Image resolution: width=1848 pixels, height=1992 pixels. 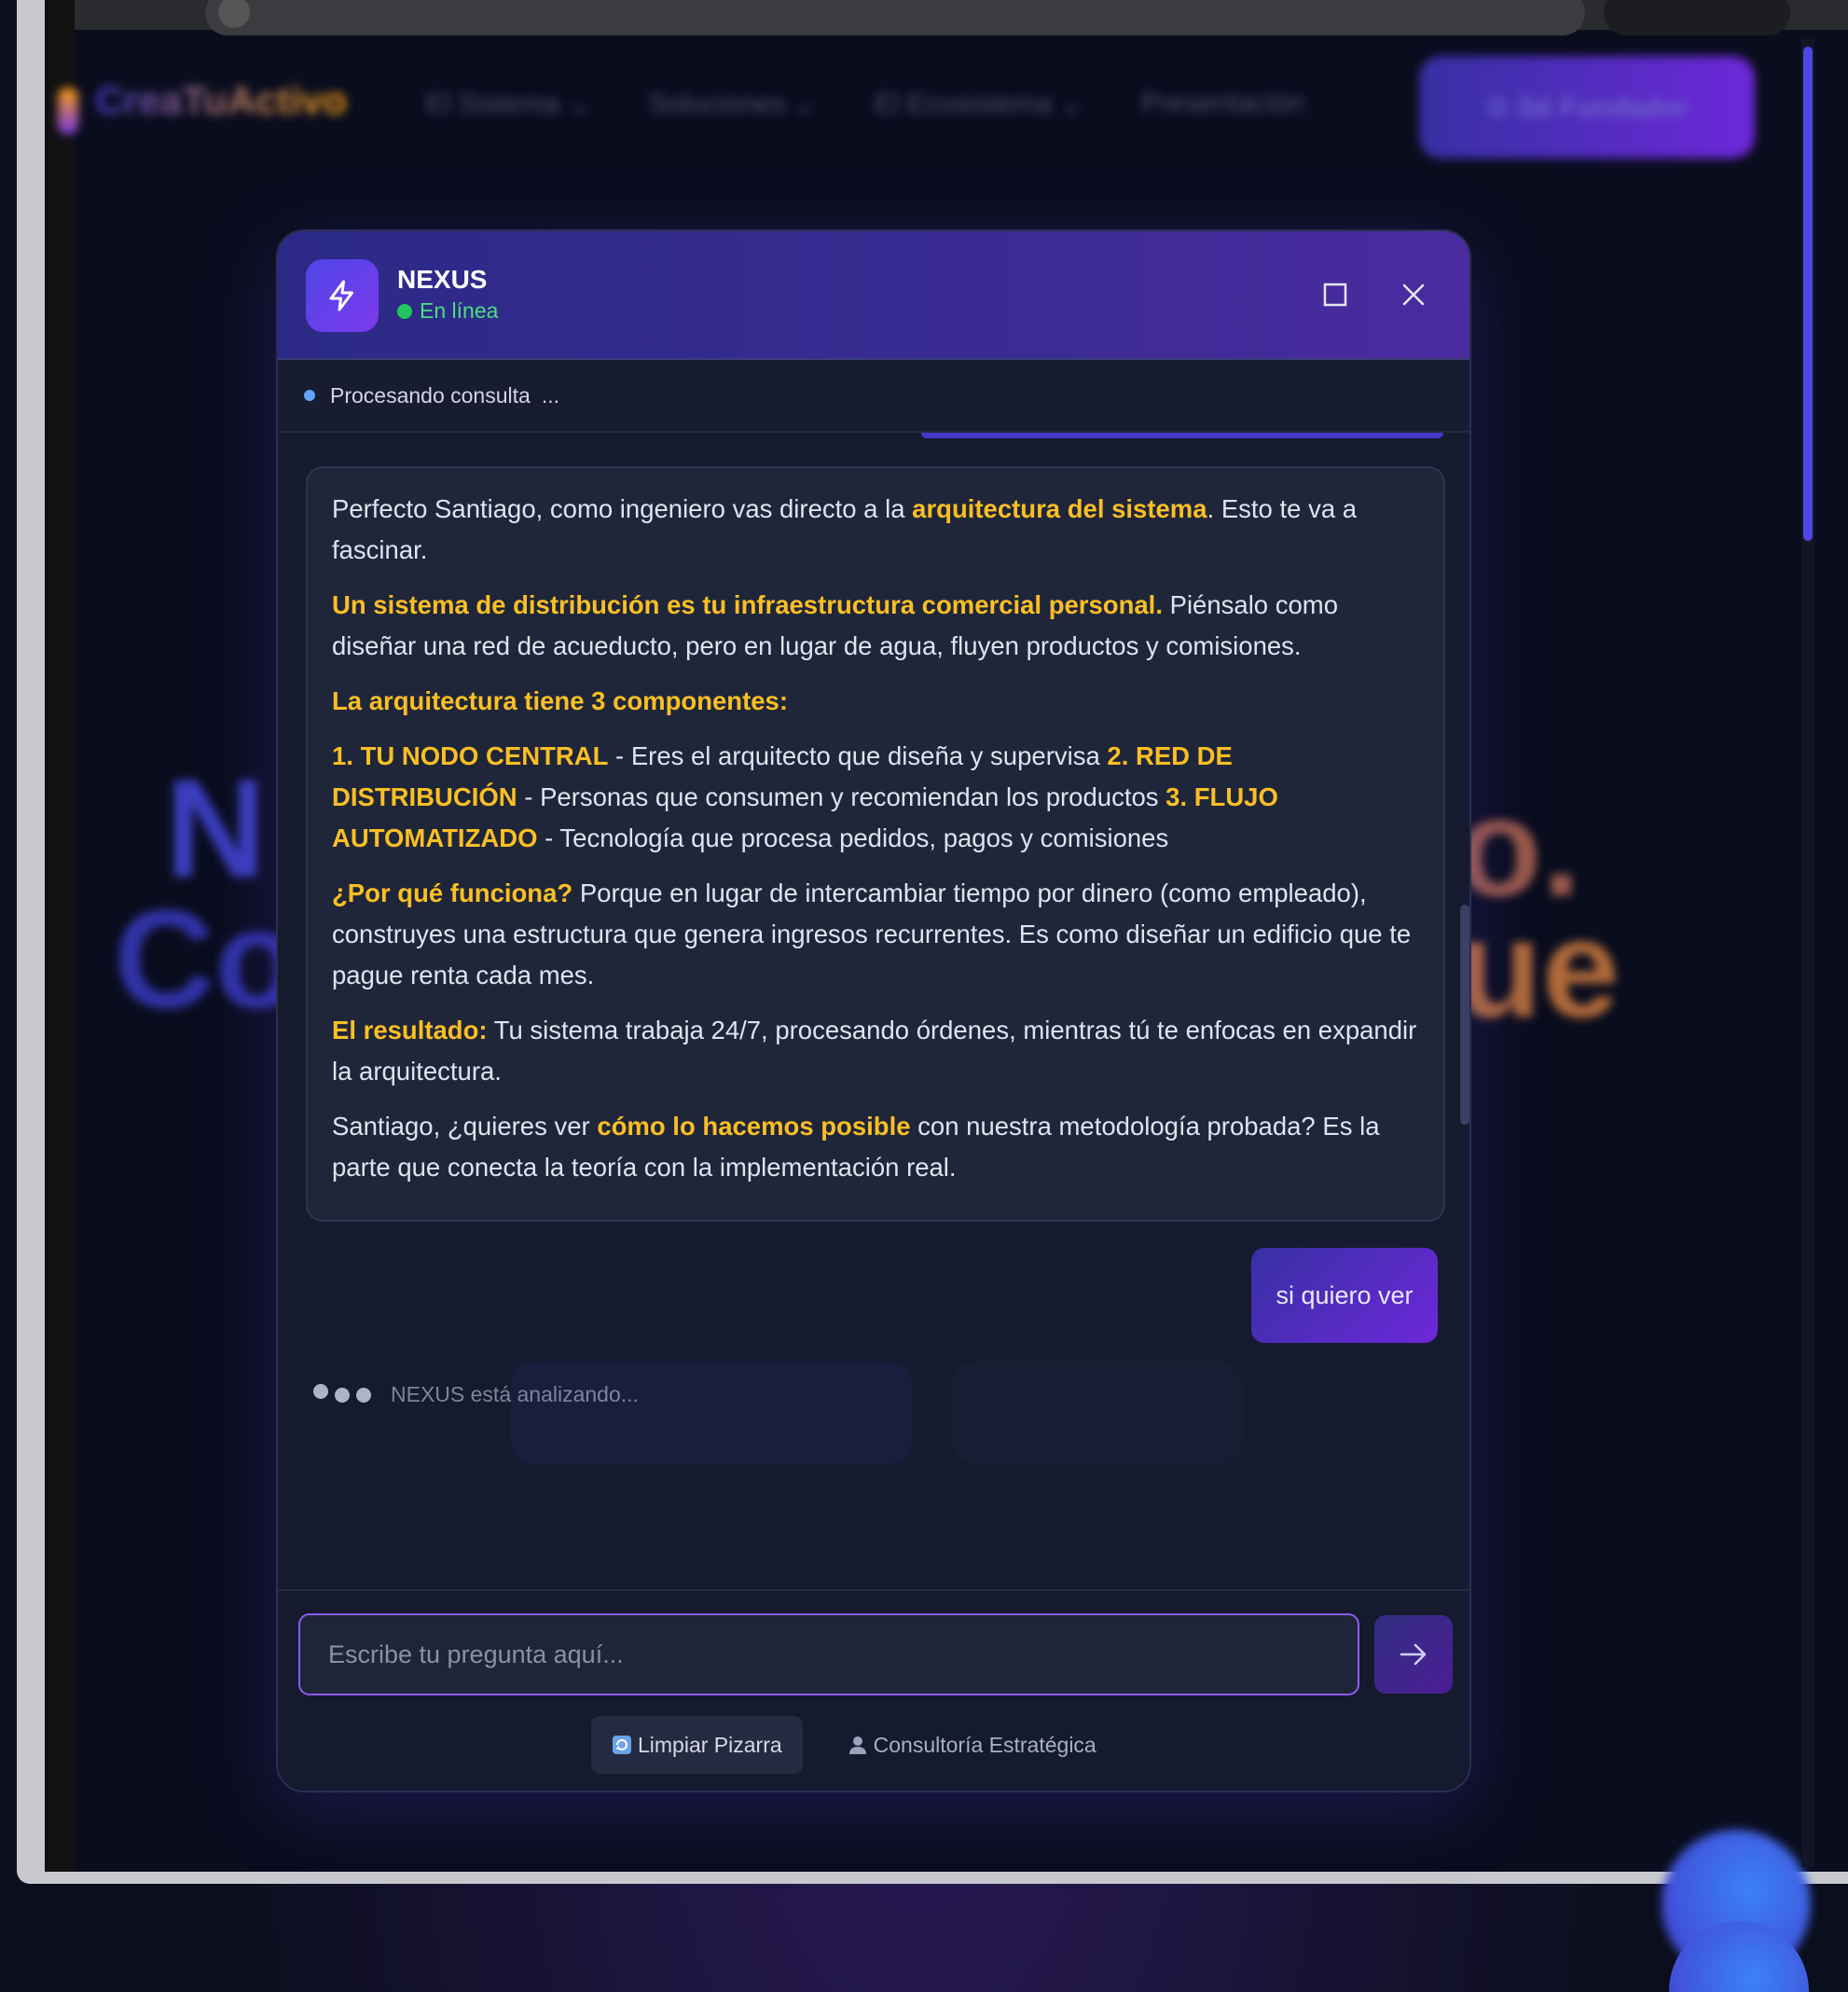 What do you see at coordinates (342, 295) in the screenshot?
I see `bolt-icon` at bounding box center [342, 295].